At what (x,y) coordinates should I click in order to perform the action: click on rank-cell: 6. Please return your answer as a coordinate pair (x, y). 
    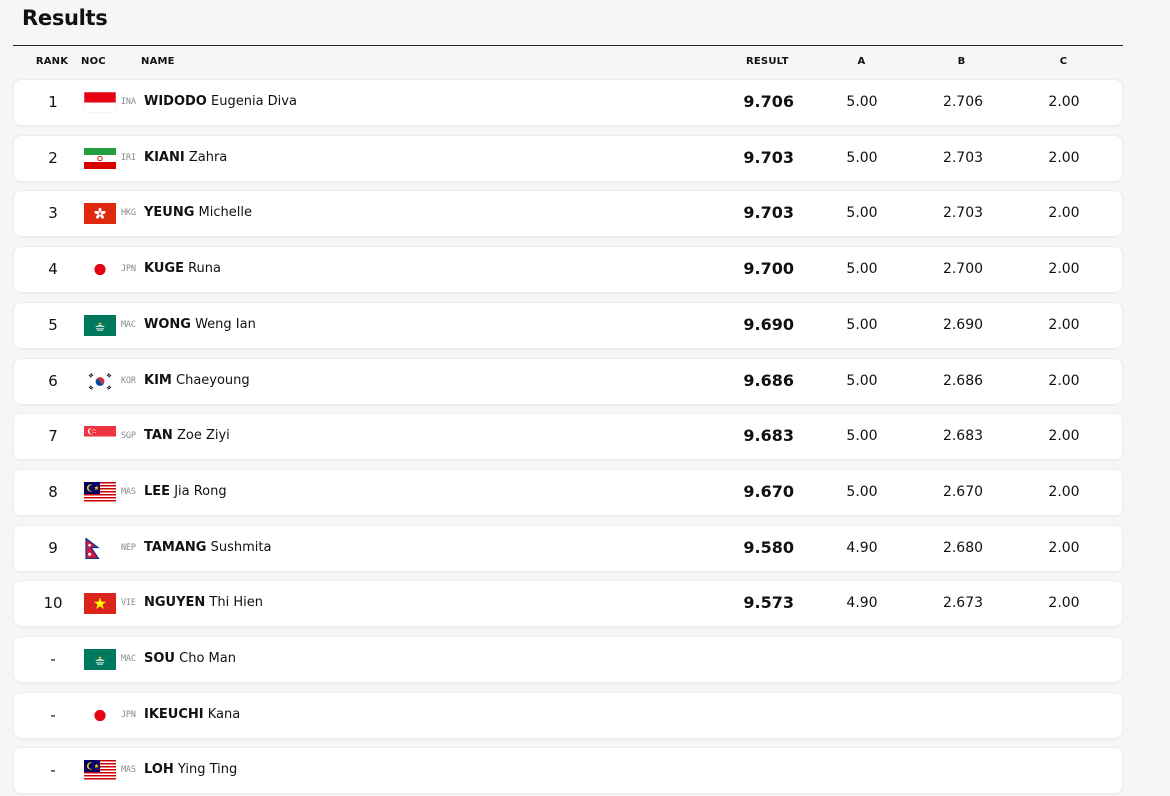
    Looking at the image, I should click on (53, 380).